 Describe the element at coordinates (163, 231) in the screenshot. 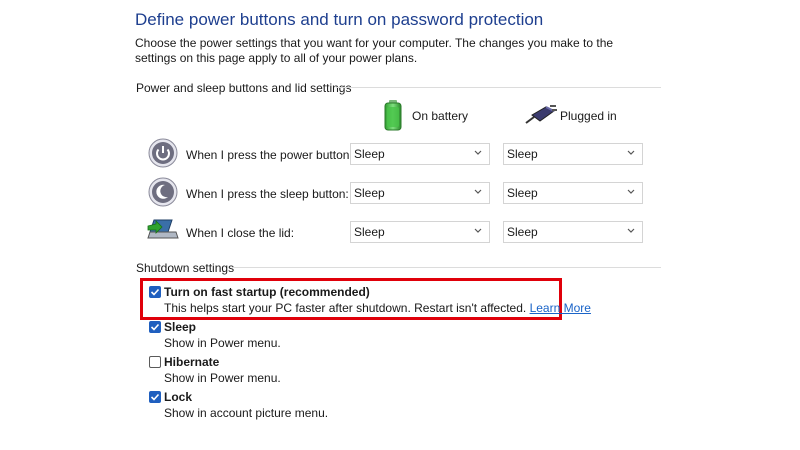

I see `laptop-lid-icon` at that location.